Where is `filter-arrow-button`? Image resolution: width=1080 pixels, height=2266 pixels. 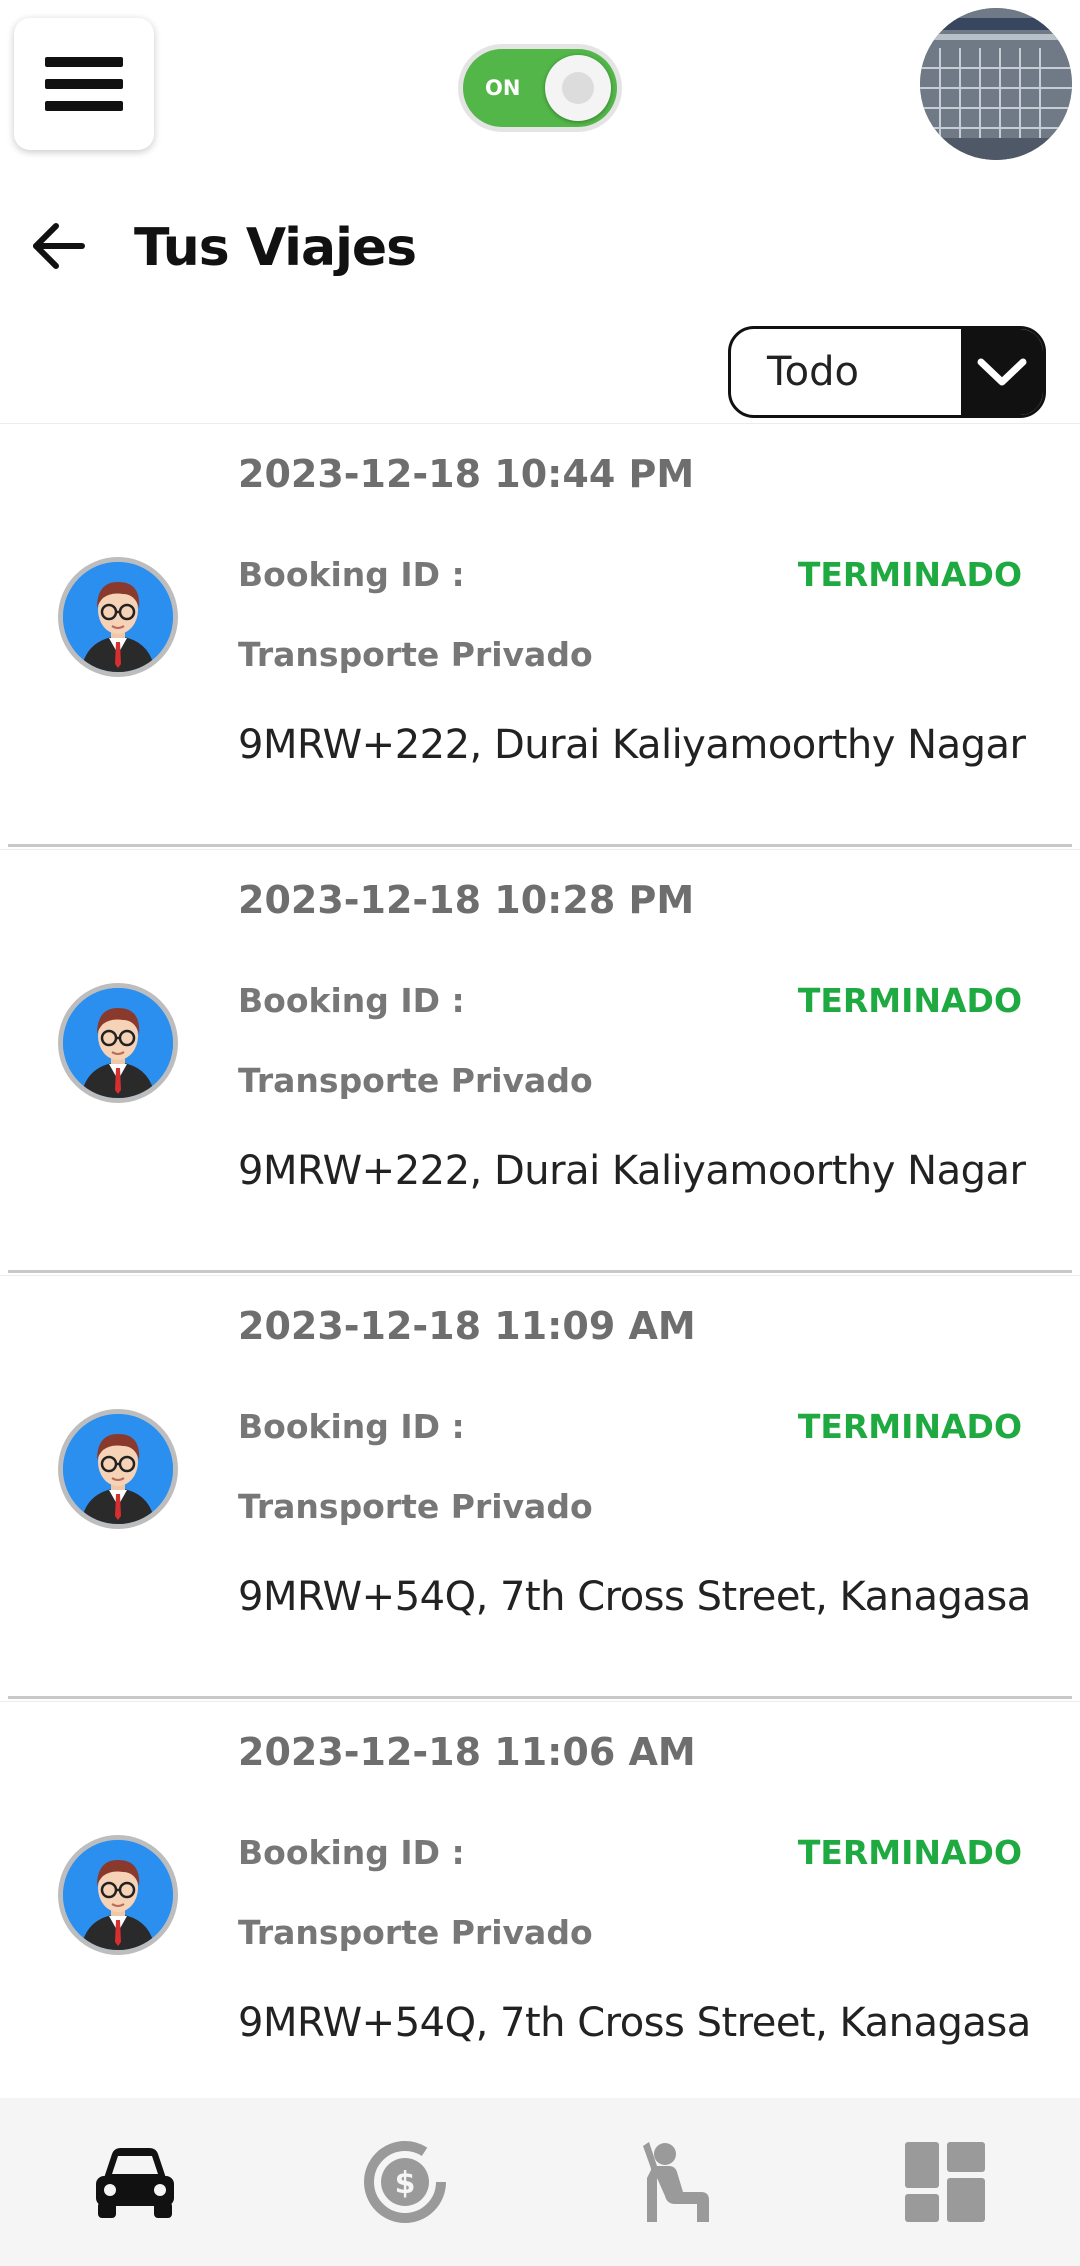 filter-arrow-button is located at coordinates (1002, 372).